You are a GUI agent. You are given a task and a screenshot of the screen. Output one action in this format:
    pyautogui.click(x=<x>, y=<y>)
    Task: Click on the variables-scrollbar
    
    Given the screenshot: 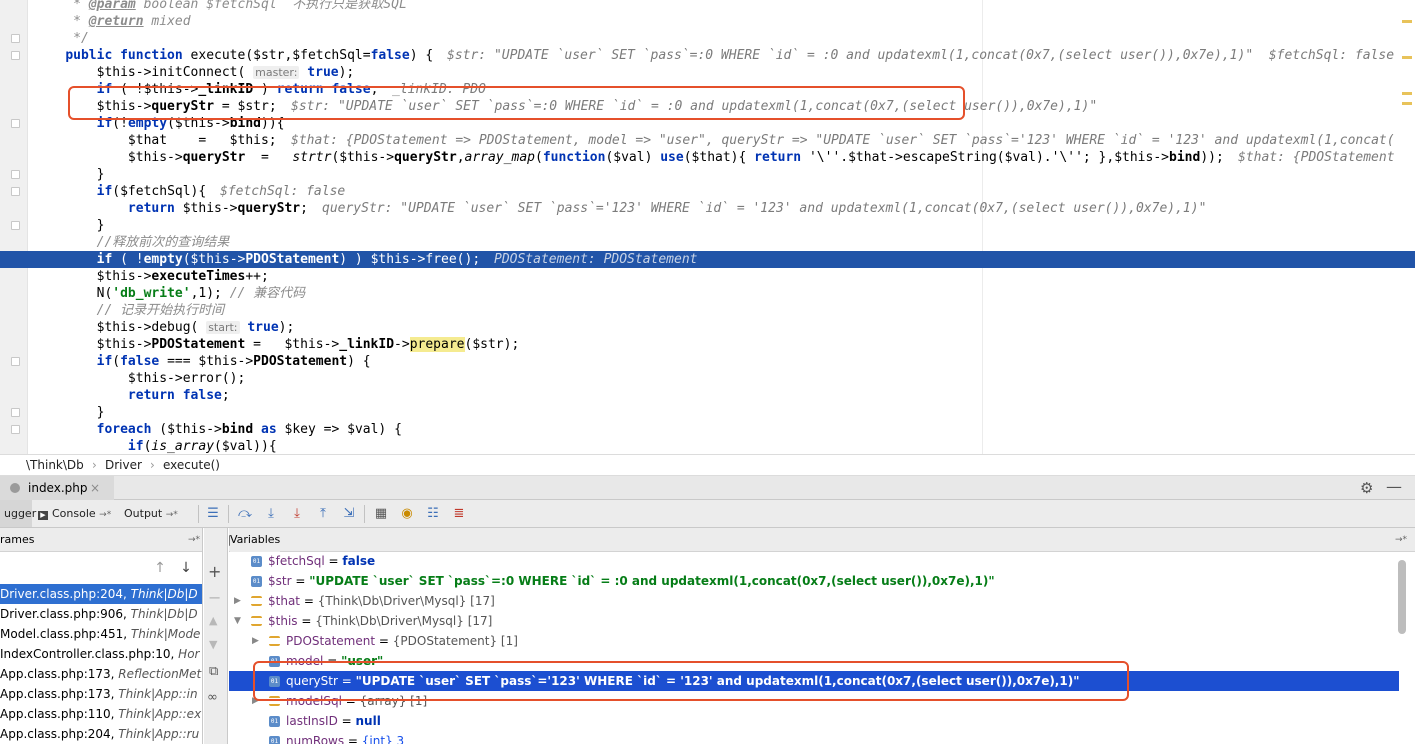 What is the action you would take?
    pyautogui.click(x=1402, y=597)
    